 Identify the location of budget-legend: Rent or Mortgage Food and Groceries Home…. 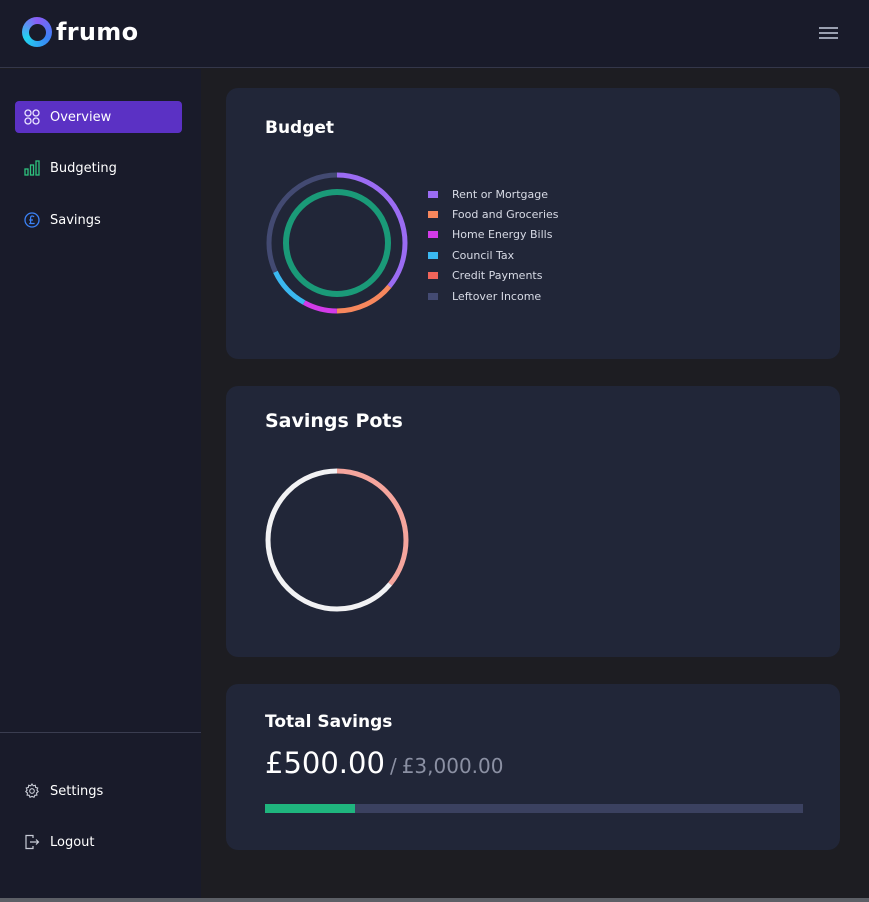
(493, 245).